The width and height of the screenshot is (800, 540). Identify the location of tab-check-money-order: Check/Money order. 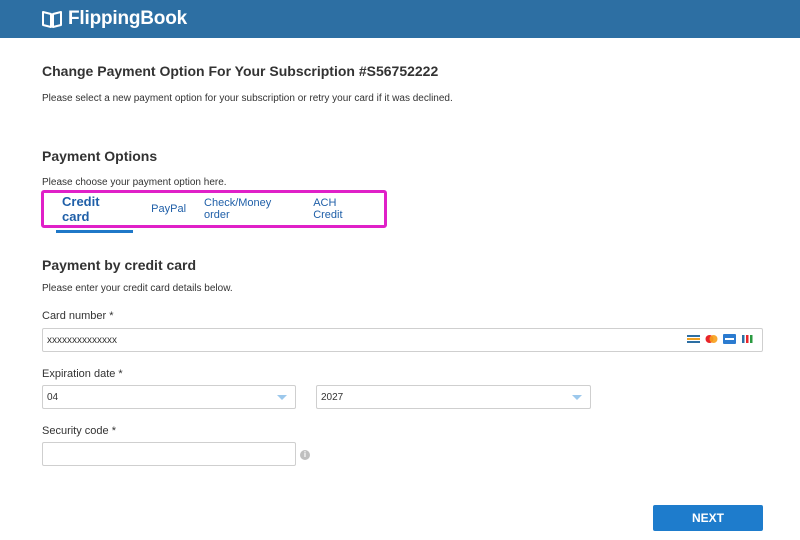
(249, 209).